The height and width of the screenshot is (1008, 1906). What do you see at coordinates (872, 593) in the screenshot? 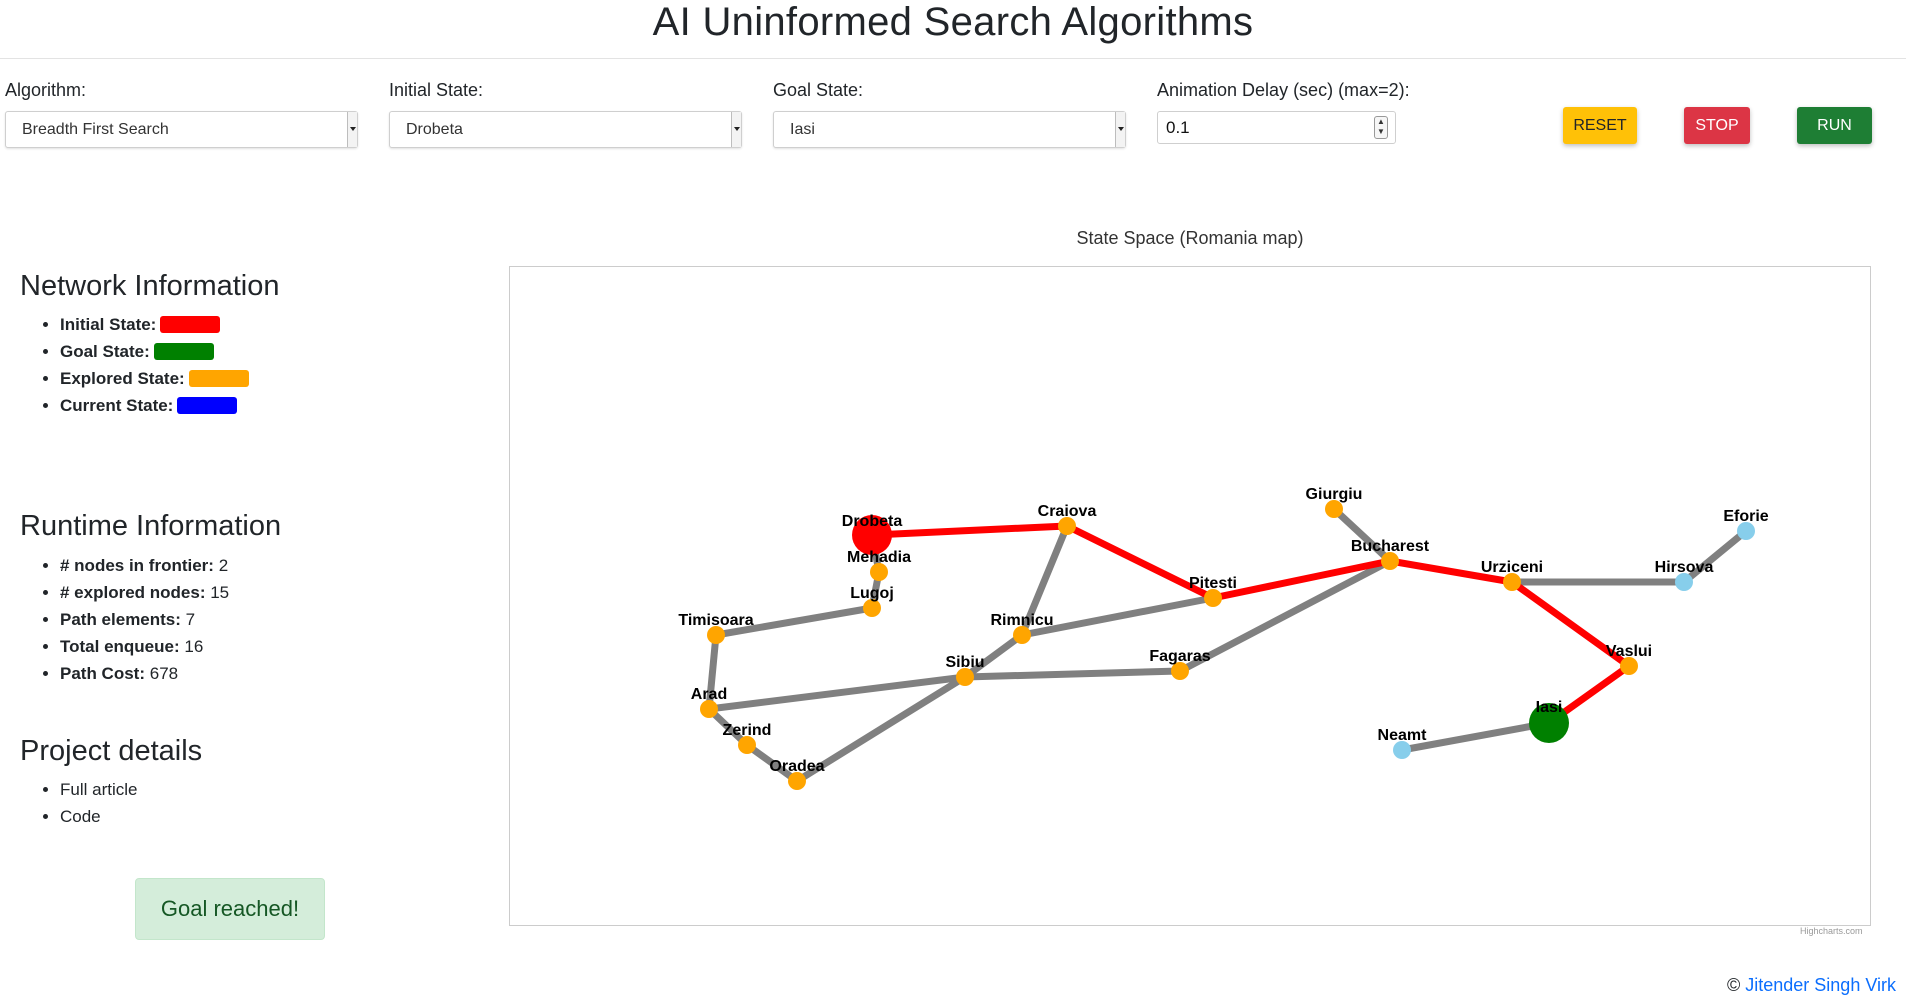
I see `node-label-lugoj: Lugoj` at bounding box center [872, 593].